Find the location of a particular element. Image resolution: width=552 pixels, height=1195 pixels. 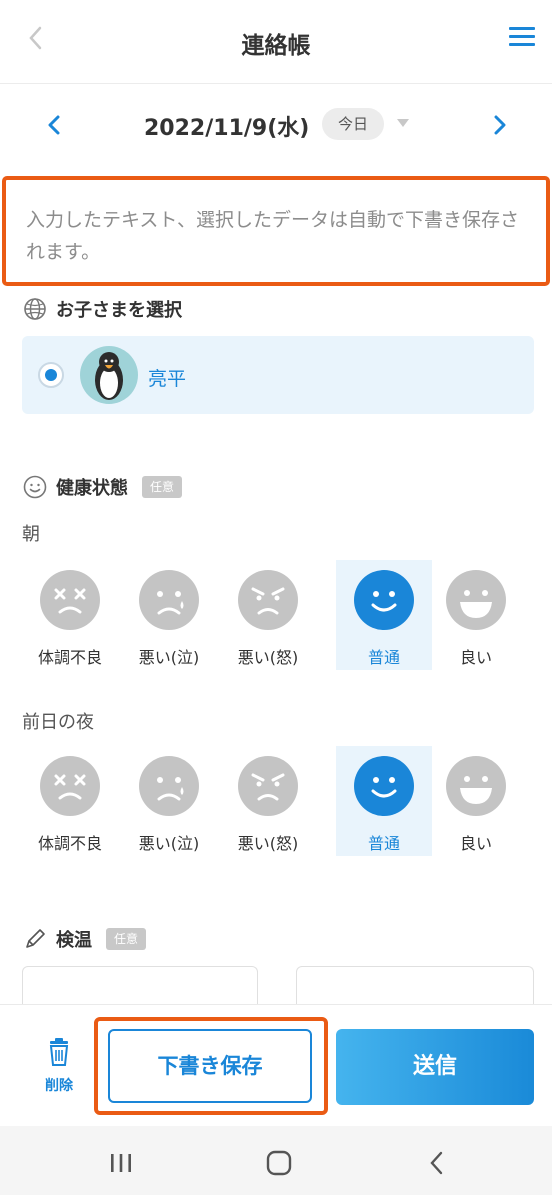

morning-option-good: 良い is located at coordinates (476, 615).